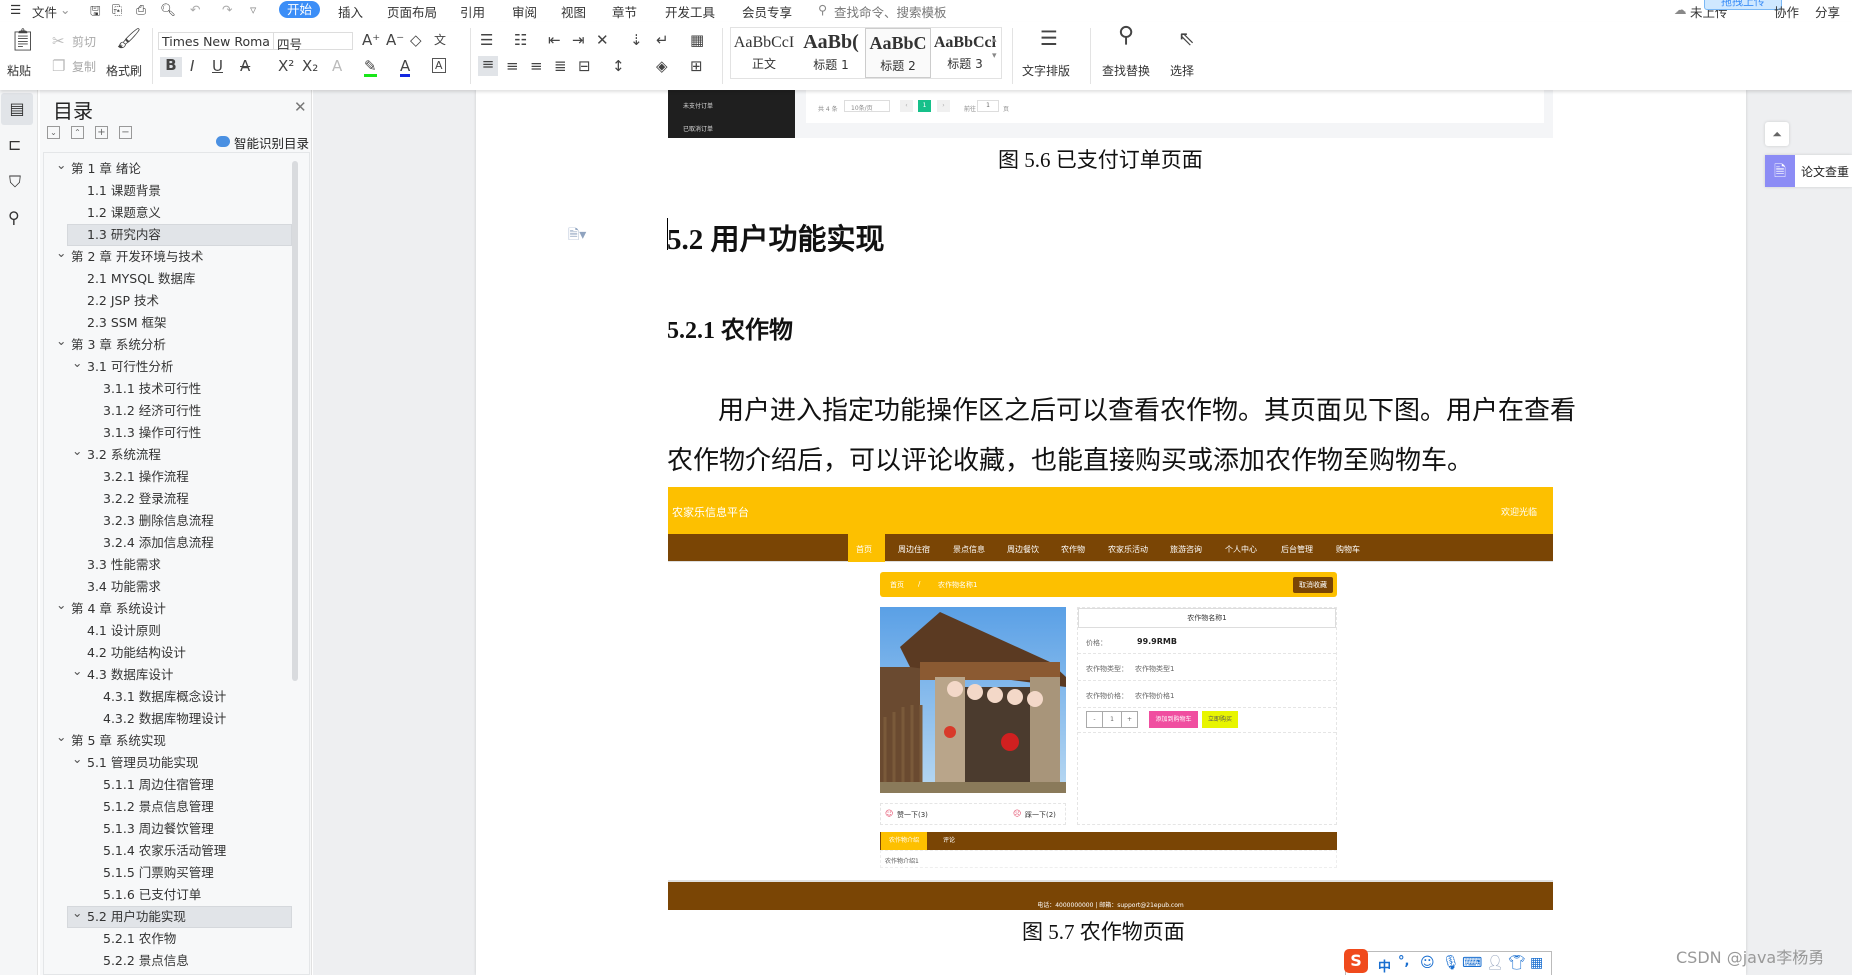 Image resolution: width=1852 pixels, height=975 pixels. Describe the element at coordinates (618, 66) in the screenshot. I see `line-spacing-icon: ↕` at that location.